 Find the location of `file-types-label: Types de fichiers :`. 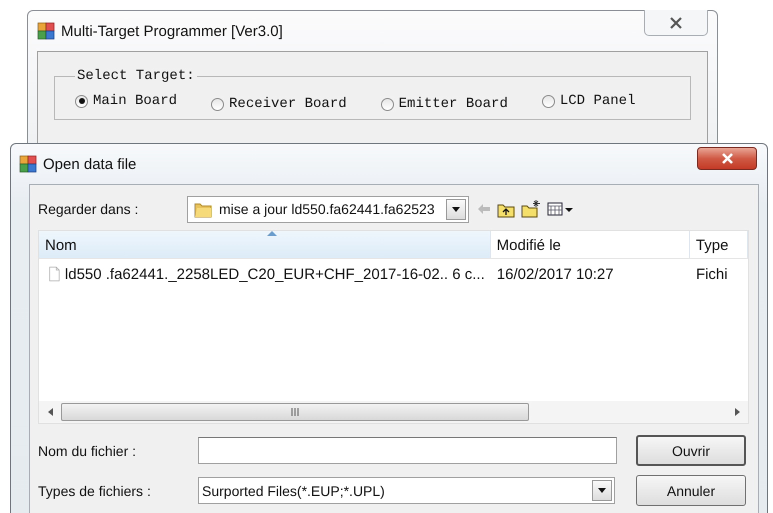

file-types-label: Types de fichiers : is located at coordinates (95, 490).